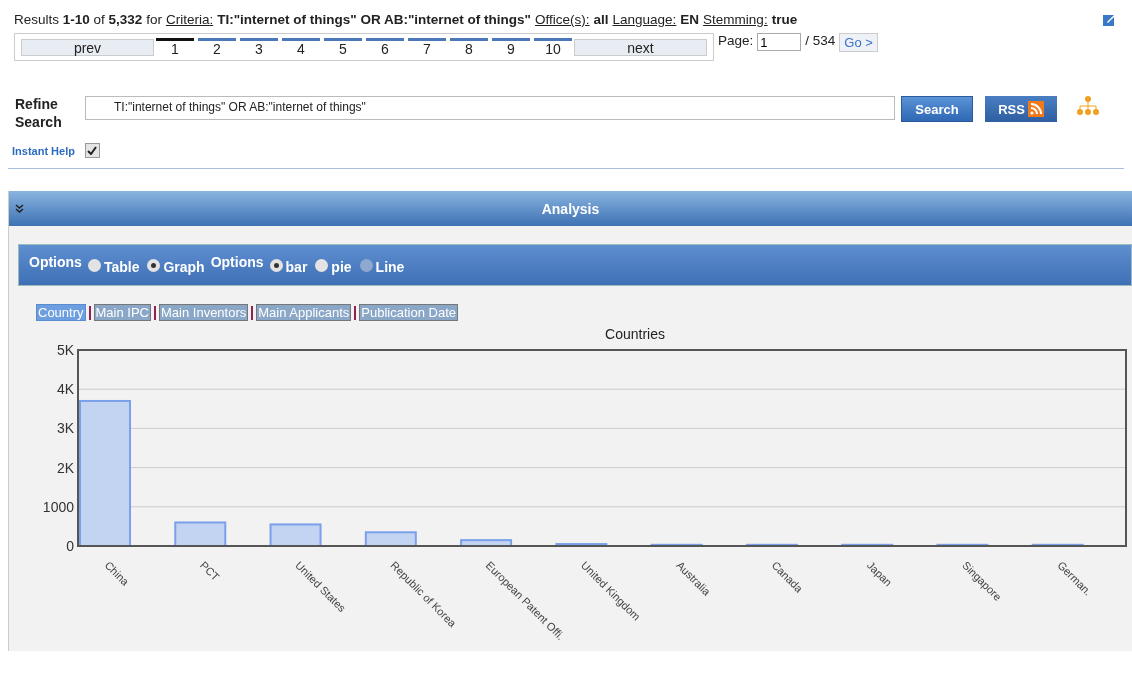  Describe the element at coordinates (58, 506) in the screenshot. I see `y-tick-label: 1000` at that location.